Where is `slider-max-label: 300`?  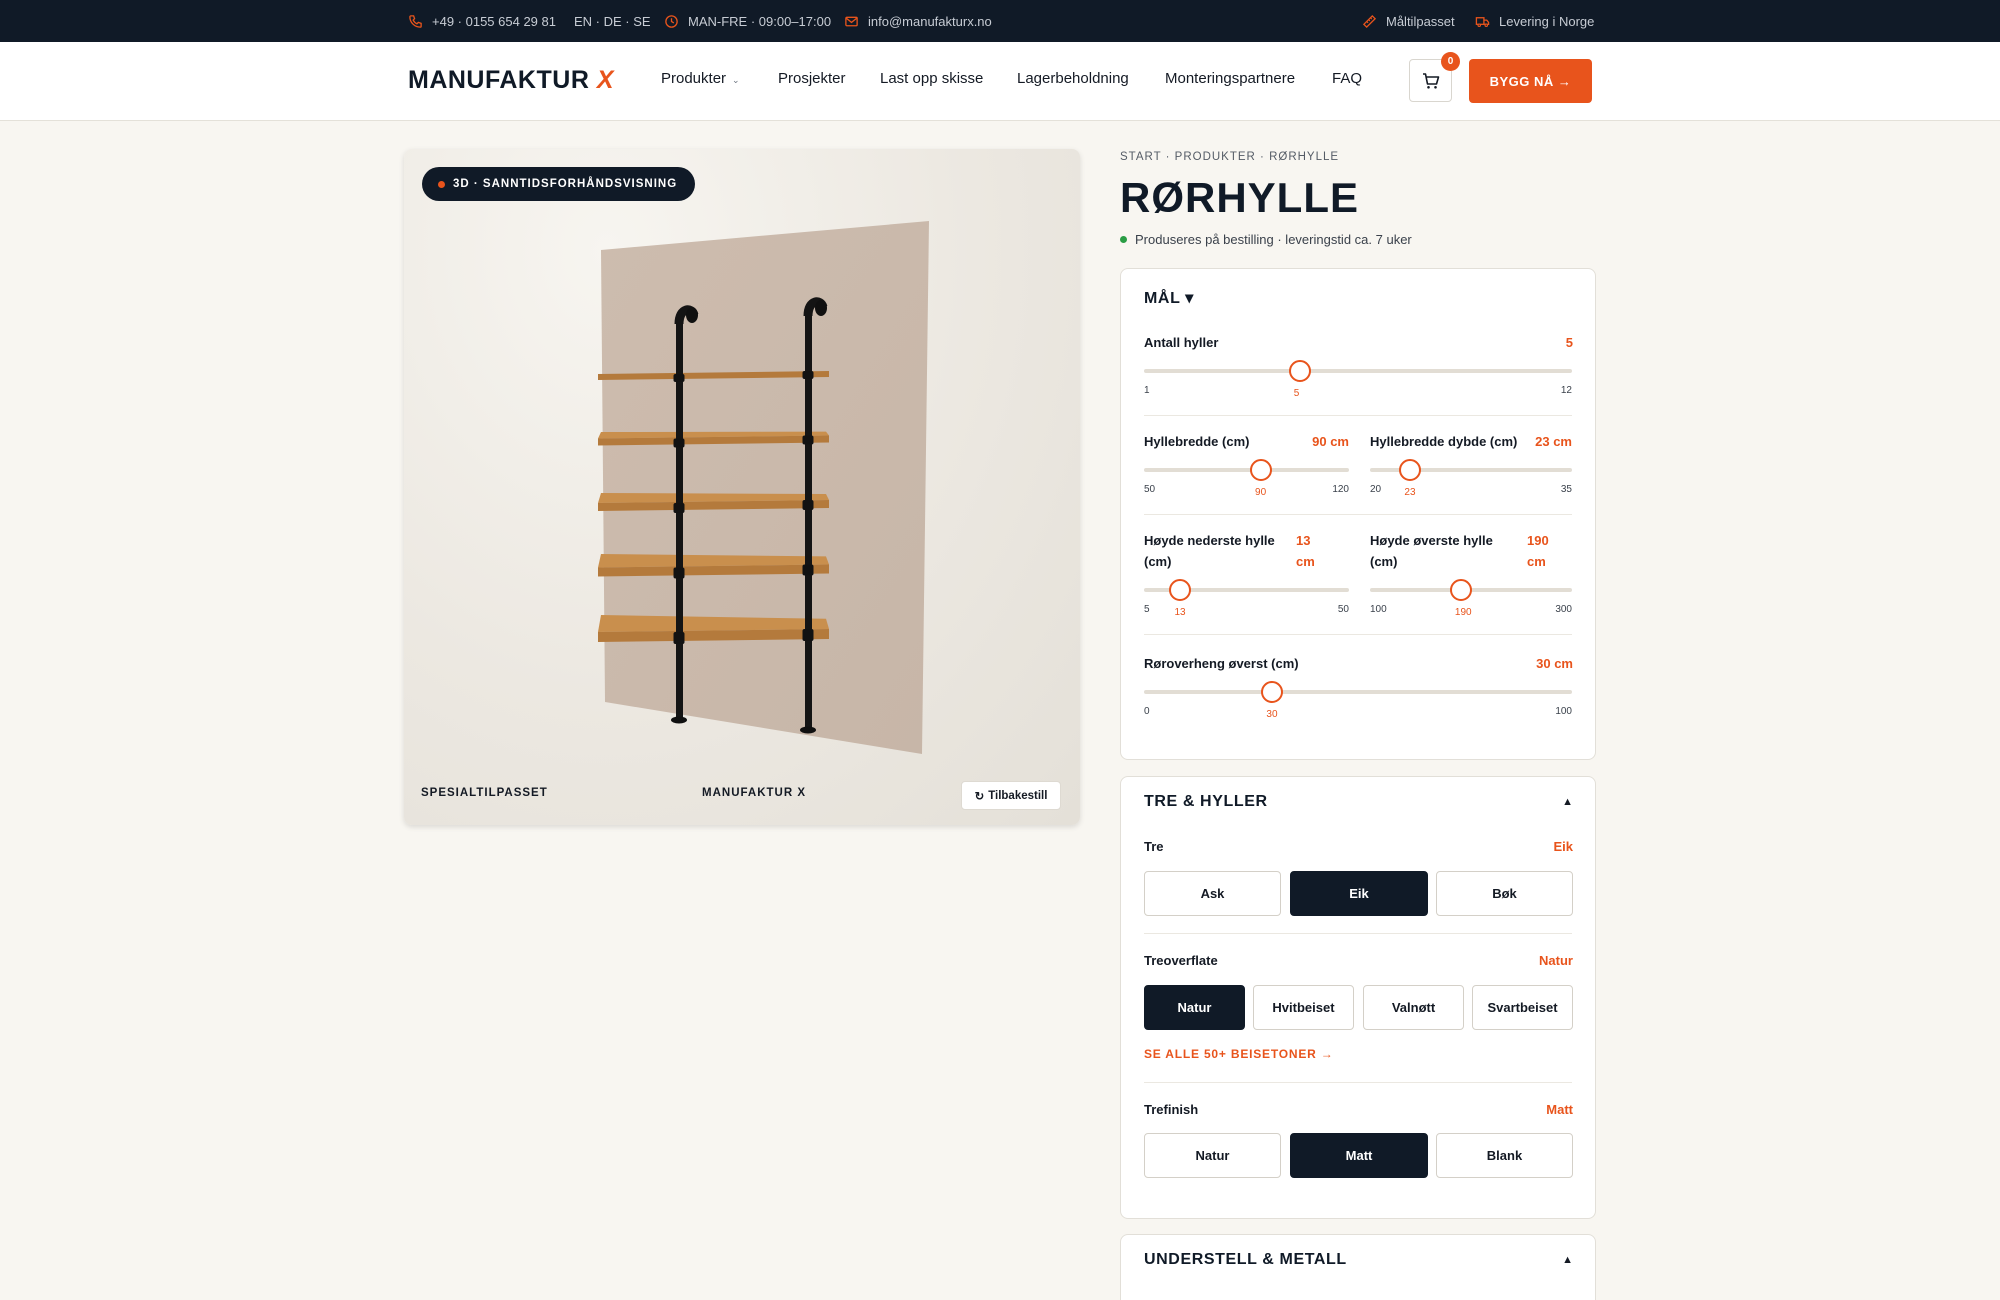
slider-max-label: 300 is located at coordinates (1563, 609).